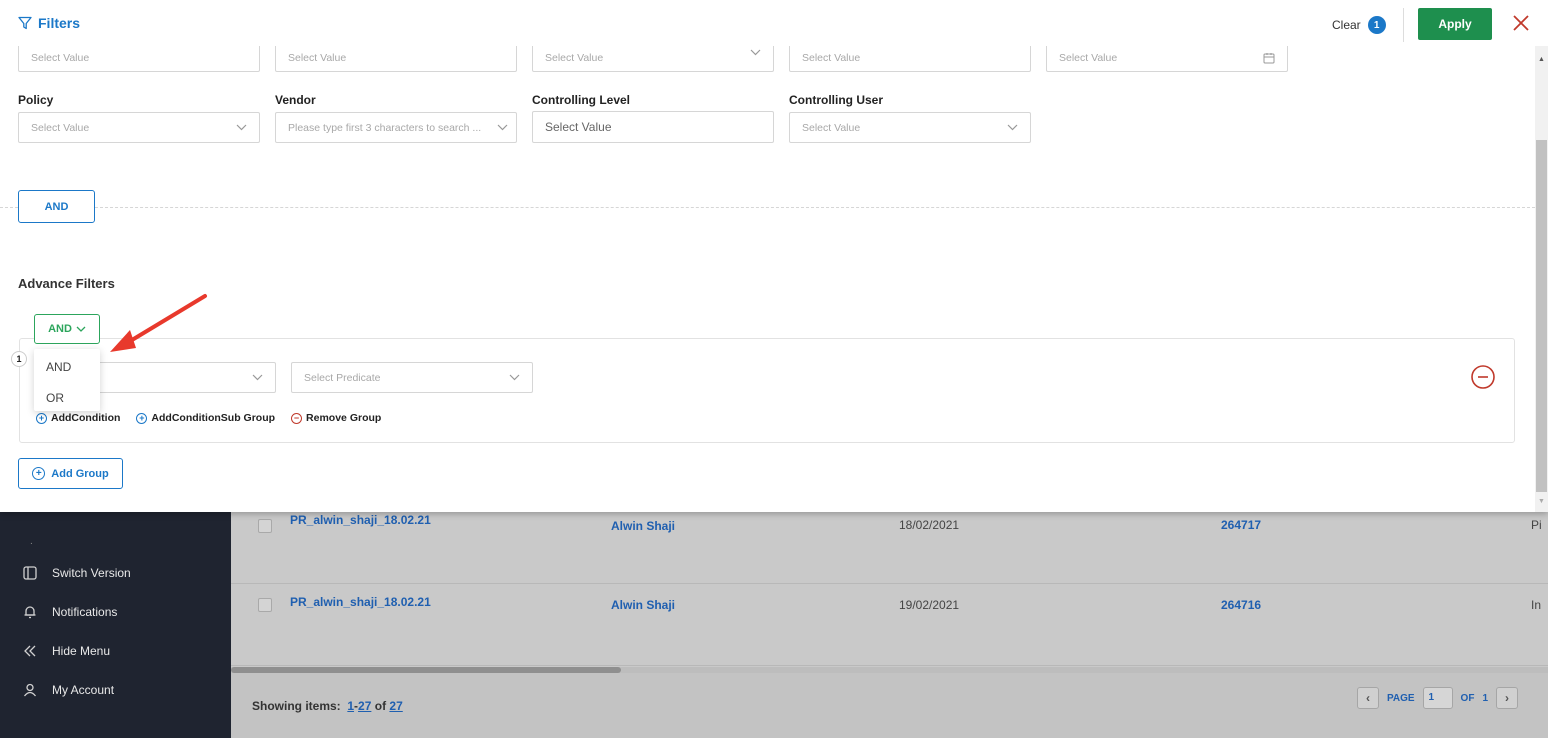  What do you see at coordinates (1541, 59) in the screenshot?
I see `scroll-up-icon: ▲` at bounding box center [1541, 59].